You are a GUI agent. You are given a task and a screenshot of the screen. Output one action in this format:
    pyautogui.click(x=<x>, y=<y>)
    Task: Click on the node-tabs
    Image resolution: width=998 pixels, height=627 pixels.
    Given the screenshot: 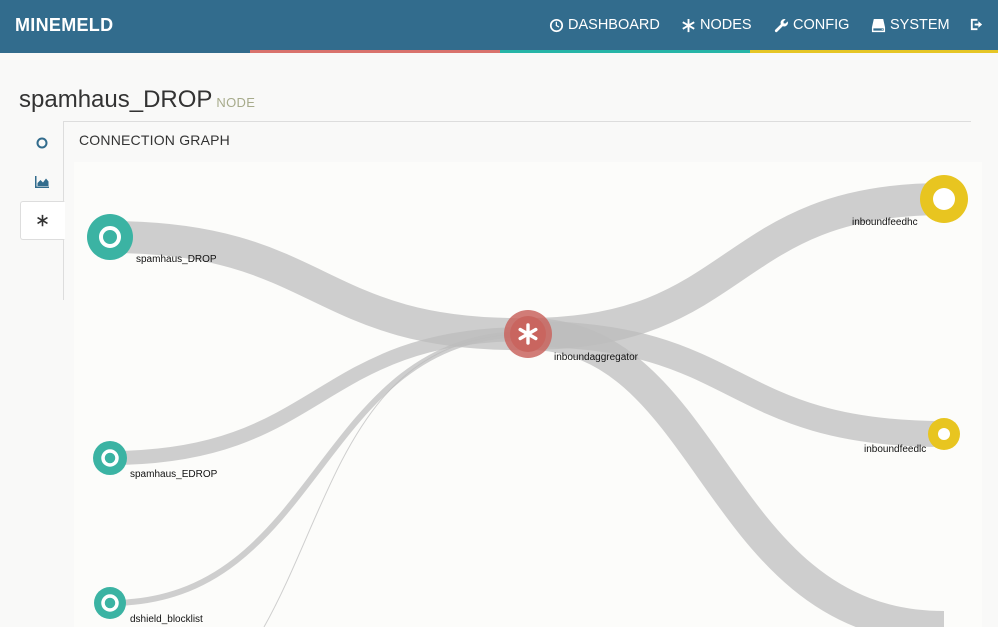 What is the action you would take?
    pyautogui.click(x=42, y=210)
    